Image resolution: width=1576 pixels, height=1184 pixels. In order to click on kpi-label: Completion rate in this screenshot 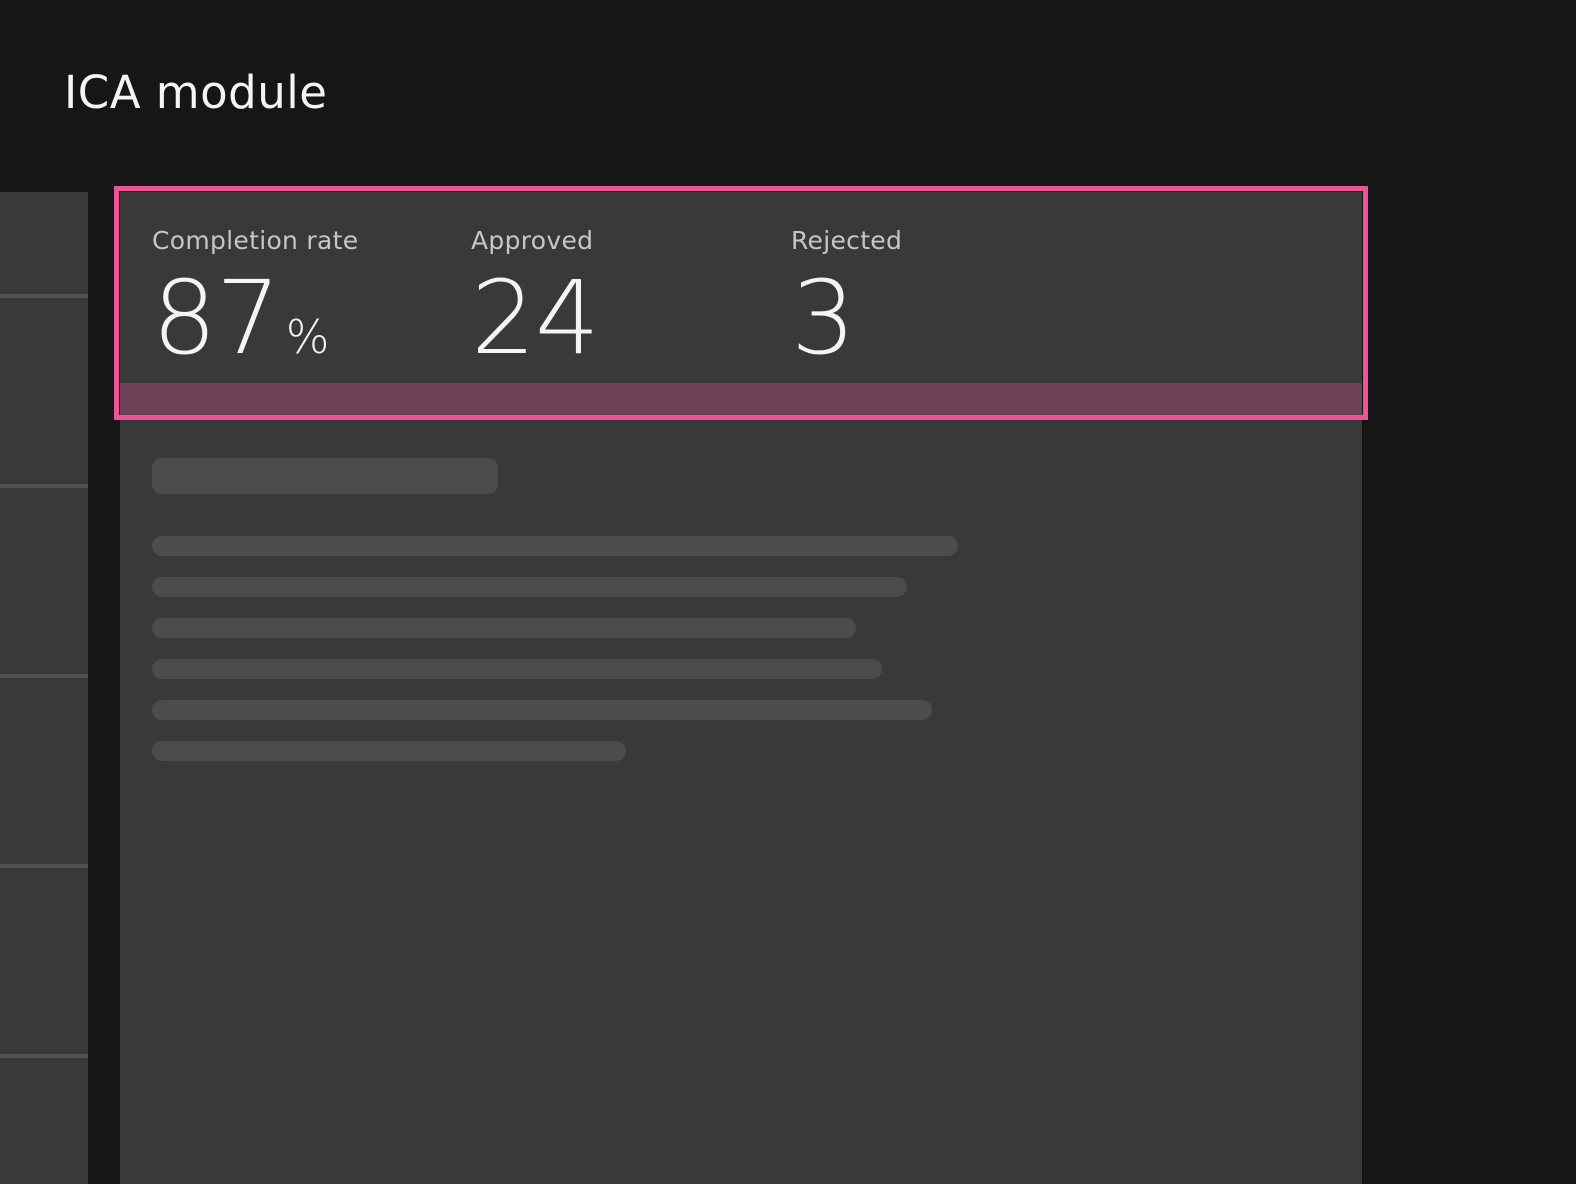, I will do `click(255, 240)`.